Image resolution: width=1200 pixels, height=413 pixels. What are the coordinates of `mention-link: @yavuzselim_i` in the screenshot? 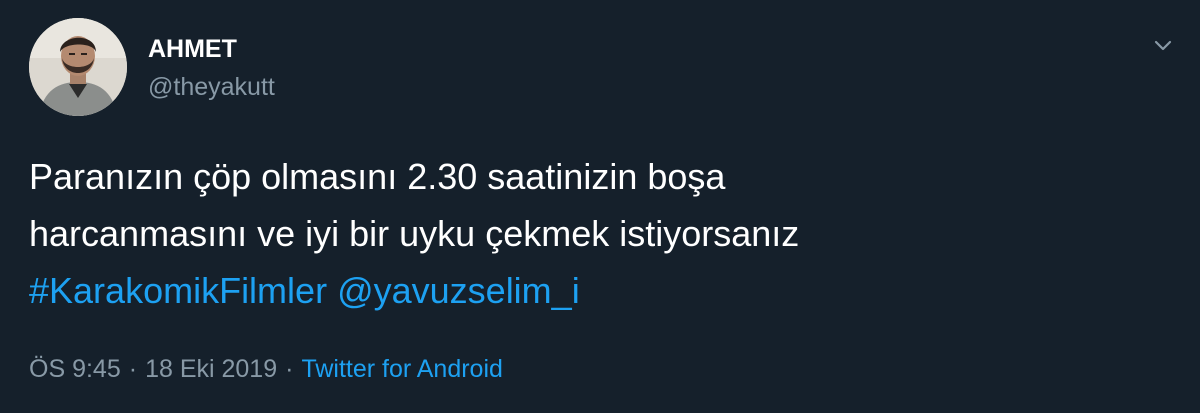 It's located at (458, 290).